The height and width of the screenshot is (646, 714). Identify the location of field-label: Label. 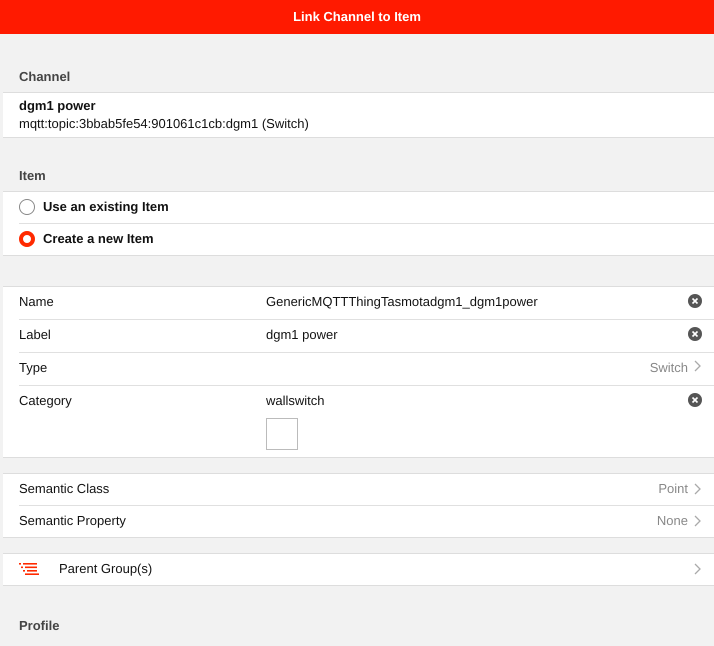
(35, 335).